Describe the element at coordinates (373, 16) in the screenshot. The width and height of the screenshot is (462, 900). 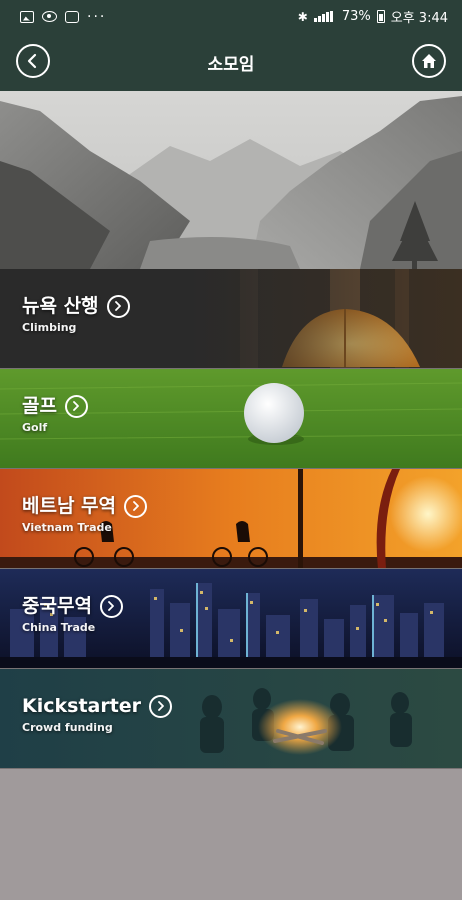
I see `status-right: ✱ 73% 오후 3:44` at that location.